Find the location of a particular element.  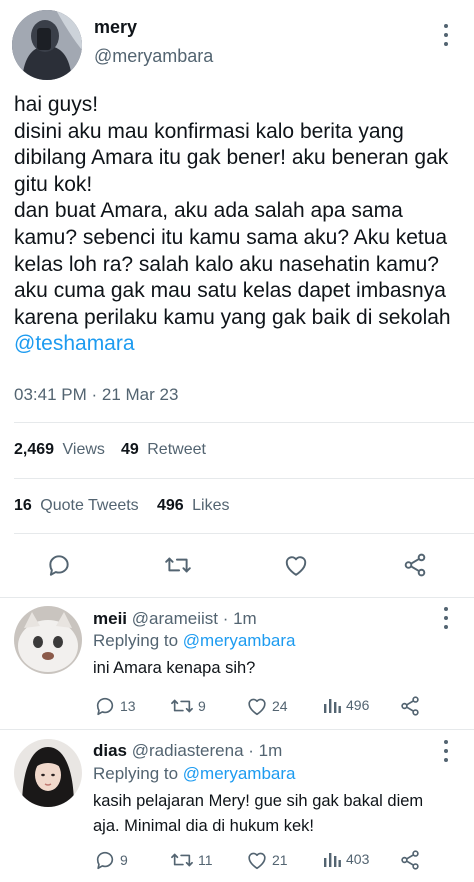

reply-count: 9 is located at coordinates (124, 860).